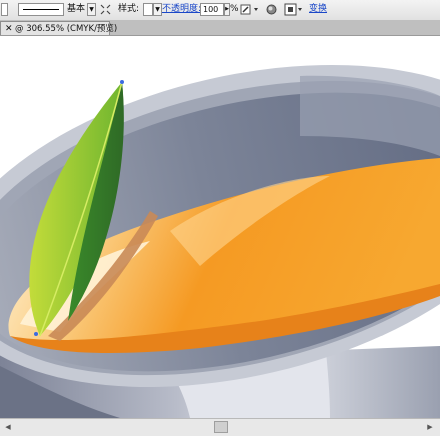 The width and height of the screenshot is (440, 436). What do you see at coordinates (9, 29) in the screenshot?
I see `close-icon: ✕` at bounding box center [9, 29].